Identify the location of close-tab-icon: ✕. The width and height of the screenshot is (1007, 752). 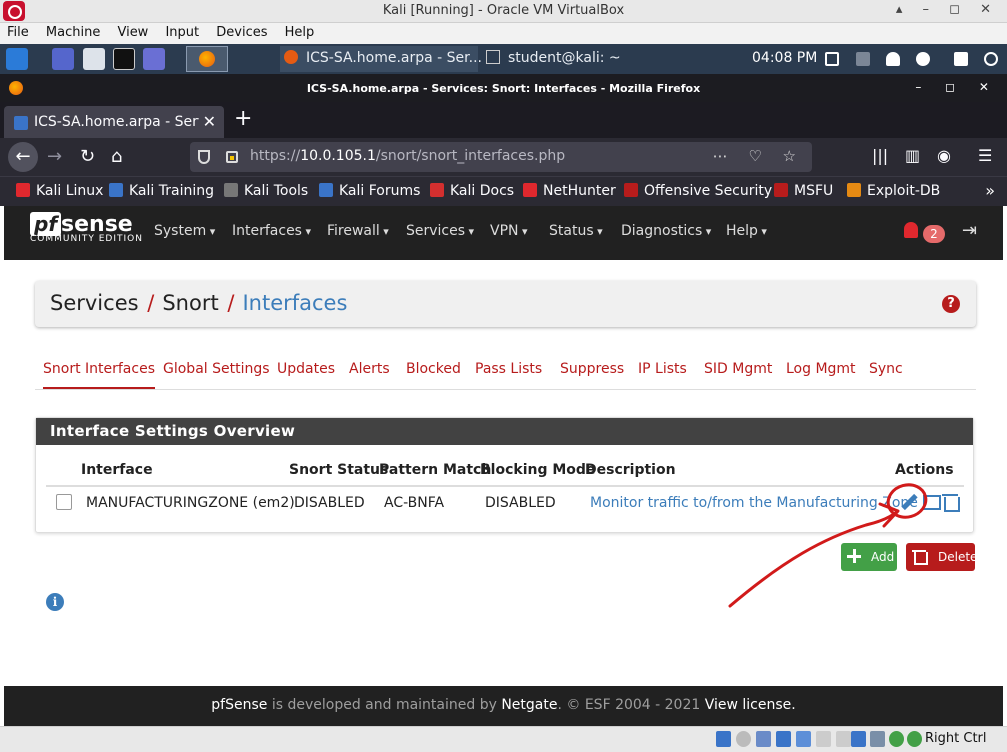
(209, 121).